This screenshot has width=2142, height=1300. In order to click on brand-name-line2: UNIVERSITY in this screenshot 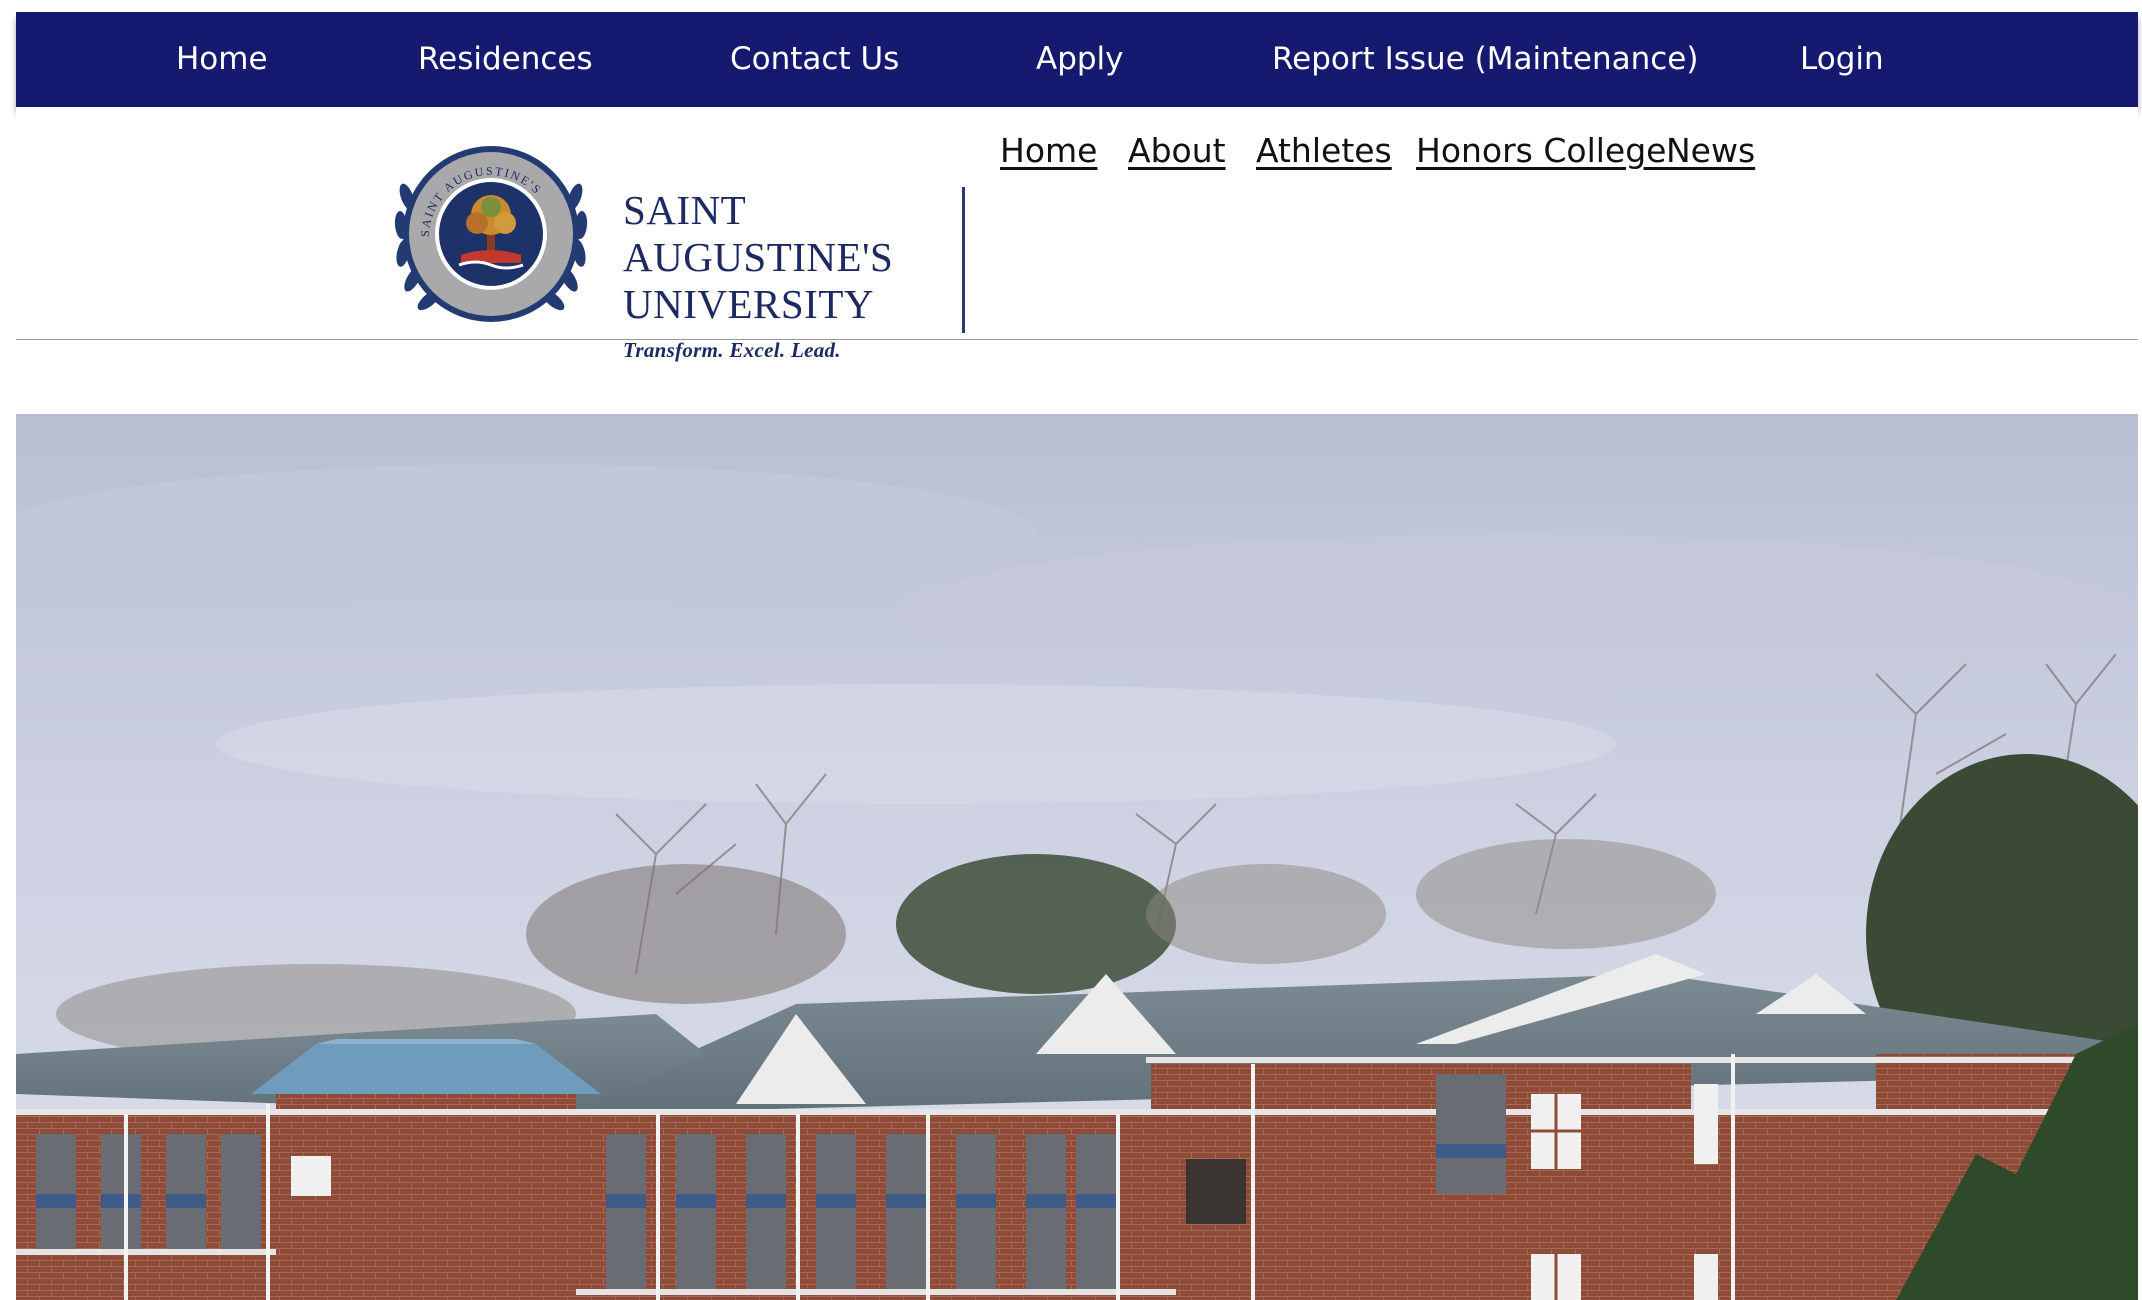, I will do `click(748, 304)`.